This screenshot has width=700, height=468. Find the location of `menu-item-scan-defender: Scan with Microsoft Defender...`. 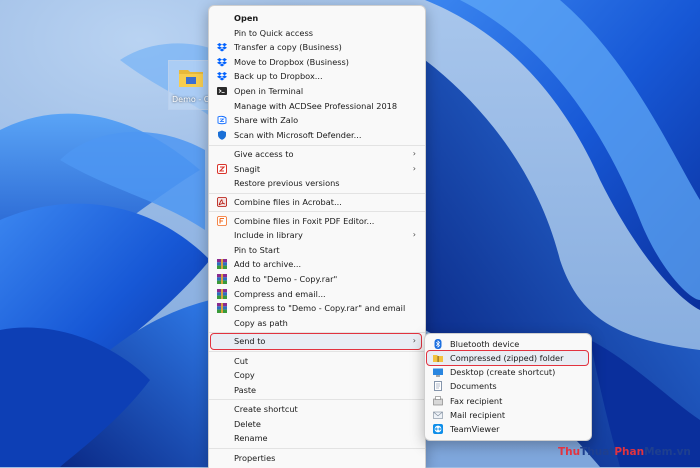

menu-item-scan-defender: Scan with Microsoft Defender... is located at coordinates (317, 135).